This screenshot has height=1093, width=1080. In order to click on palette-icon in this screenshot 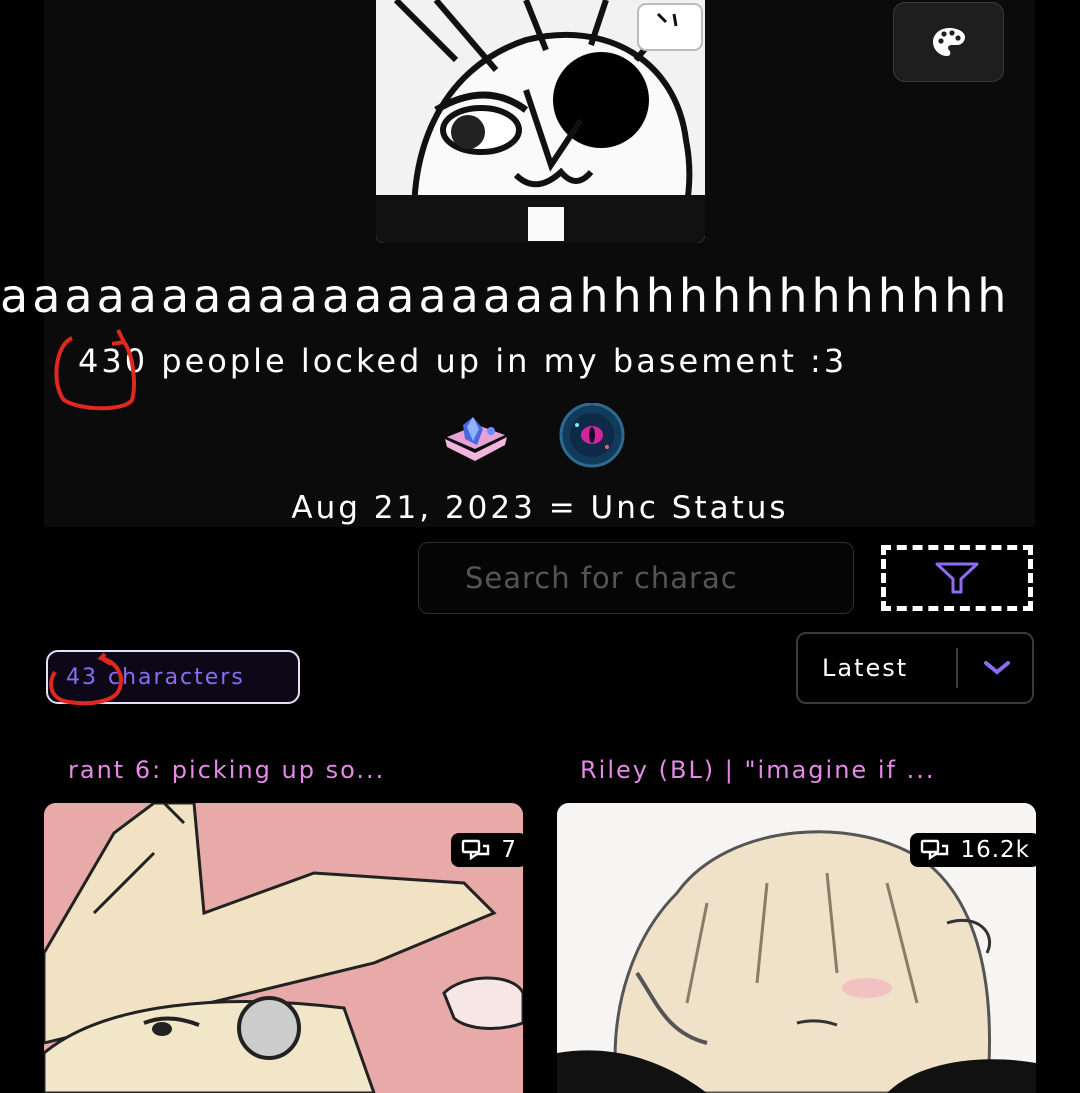, I will do `click(948, 42)`.